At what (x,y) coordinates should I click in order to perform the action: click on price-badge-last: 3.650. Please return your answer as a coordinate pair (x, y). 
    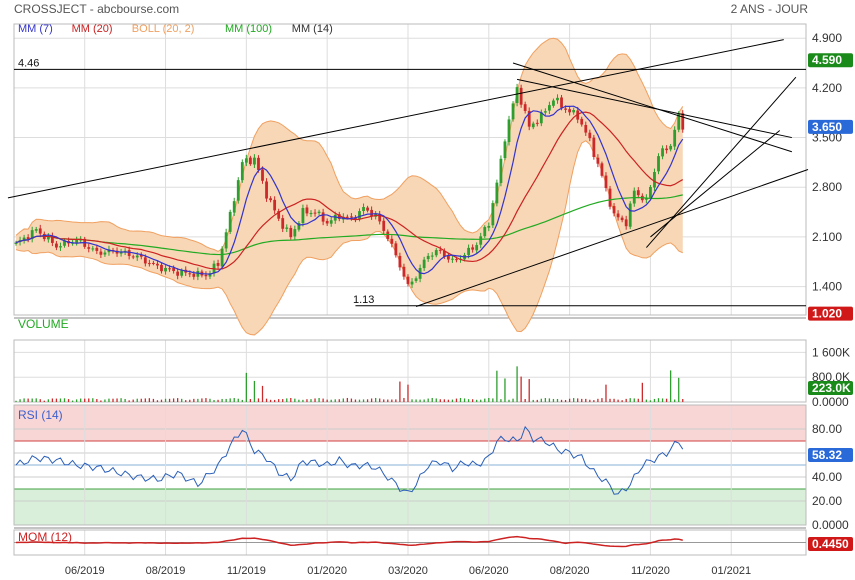
    Looking at the image, I should click on (830, 127).